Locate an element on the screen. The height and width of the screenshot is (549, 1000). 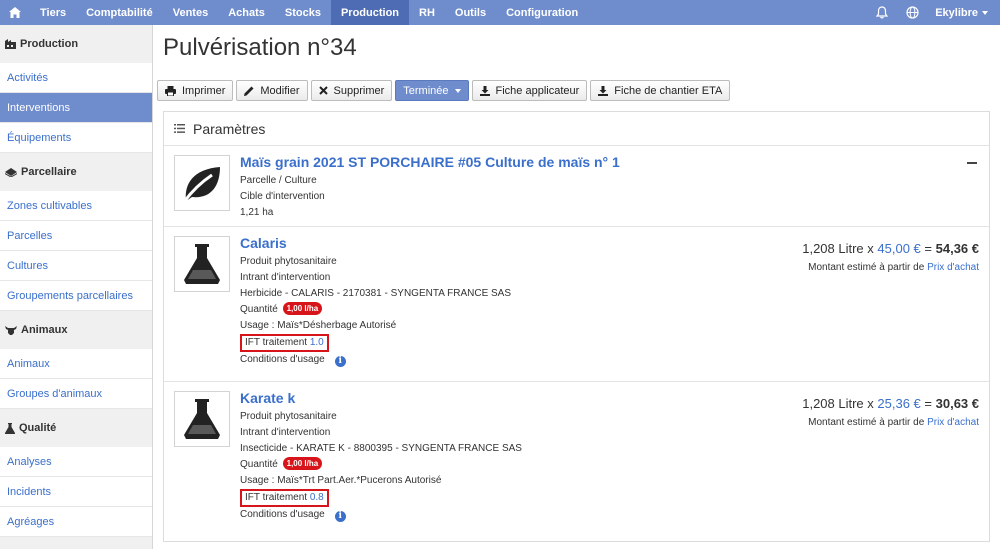
sidebar-item-zones-cultivables: Zones cultivables is located at coordinates (76, 206).